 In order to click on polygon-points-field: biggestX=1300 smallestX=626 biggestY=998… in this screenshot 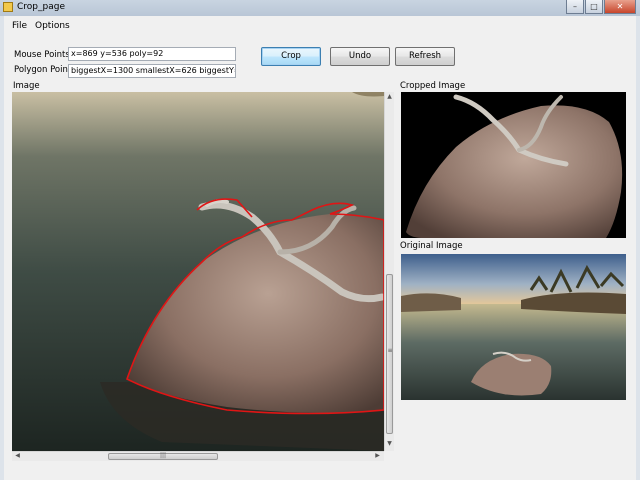, I will do `click(152, 71)`.